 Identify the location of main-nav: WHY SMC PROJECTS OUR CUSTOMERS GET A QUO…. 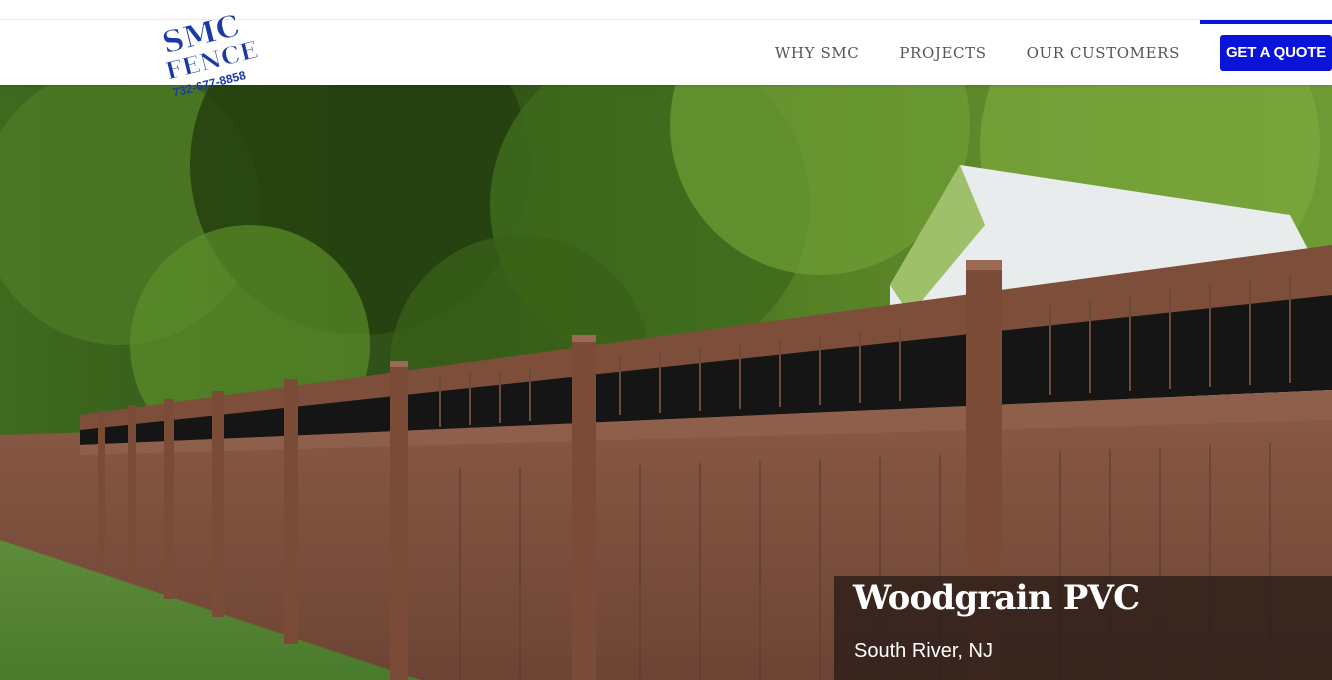
(1053, 52).